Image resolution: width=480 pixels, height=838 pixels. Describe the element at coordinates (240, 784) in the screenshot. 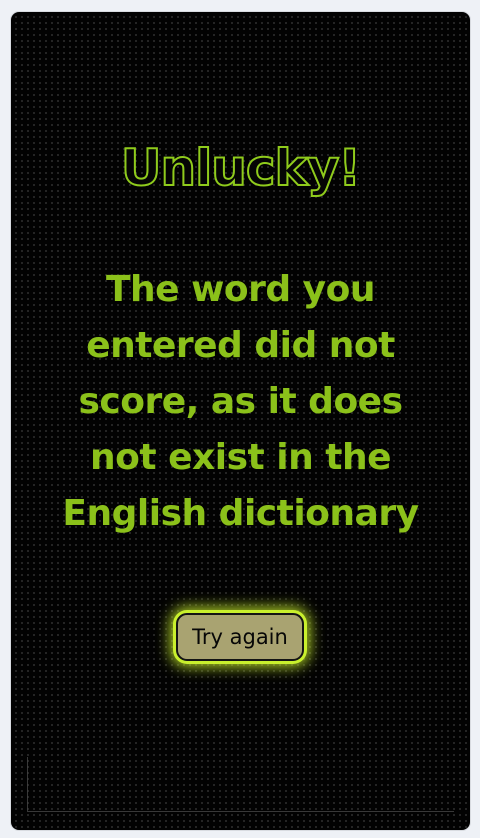

I see `bottom-frame-divider` at that location.